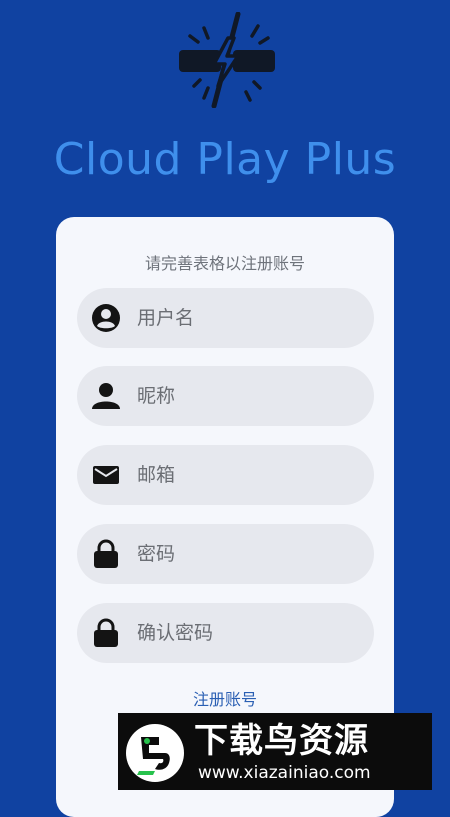  What do you see at coordinates (281, 741) in the screenshot?
I see `watermark-title: 下载鸟资源` at bounding box center [281, 741].